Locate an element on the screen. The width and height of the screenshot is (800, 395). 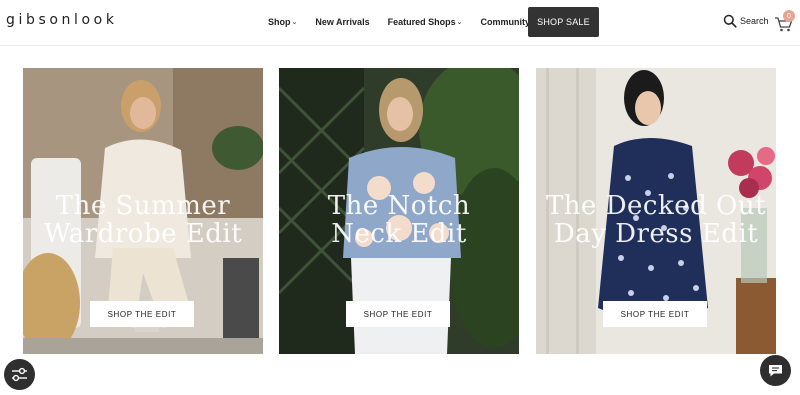
card-title-line: The Summer is located at coordinates (143, 206).